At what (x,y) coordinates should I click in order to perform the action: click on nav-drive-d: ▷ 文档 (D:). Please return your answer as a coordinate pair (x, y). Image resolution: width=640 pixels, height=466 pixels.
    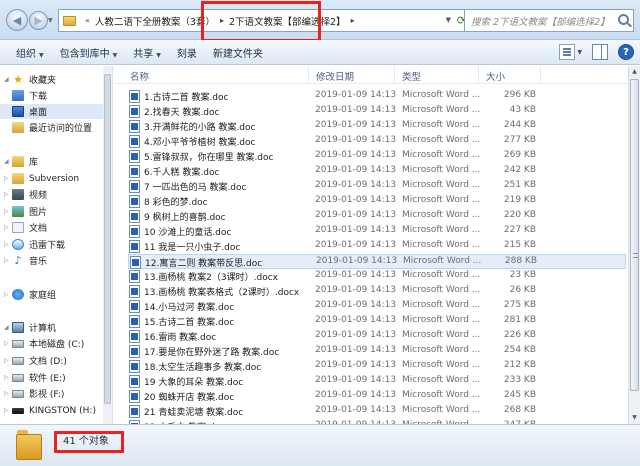
    Looking at the image, I should click on (52, 360).